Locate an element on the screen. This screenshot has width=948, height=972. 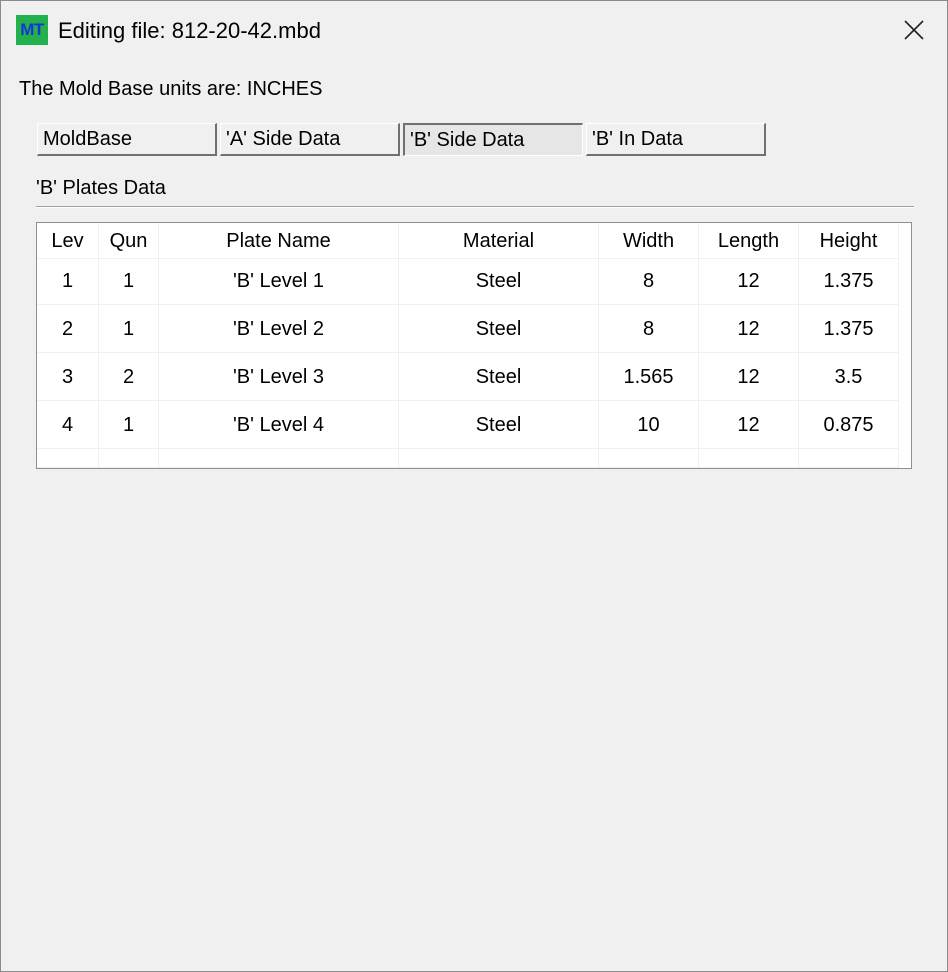
column-header-width: Width is located at coordinates (649, 241).